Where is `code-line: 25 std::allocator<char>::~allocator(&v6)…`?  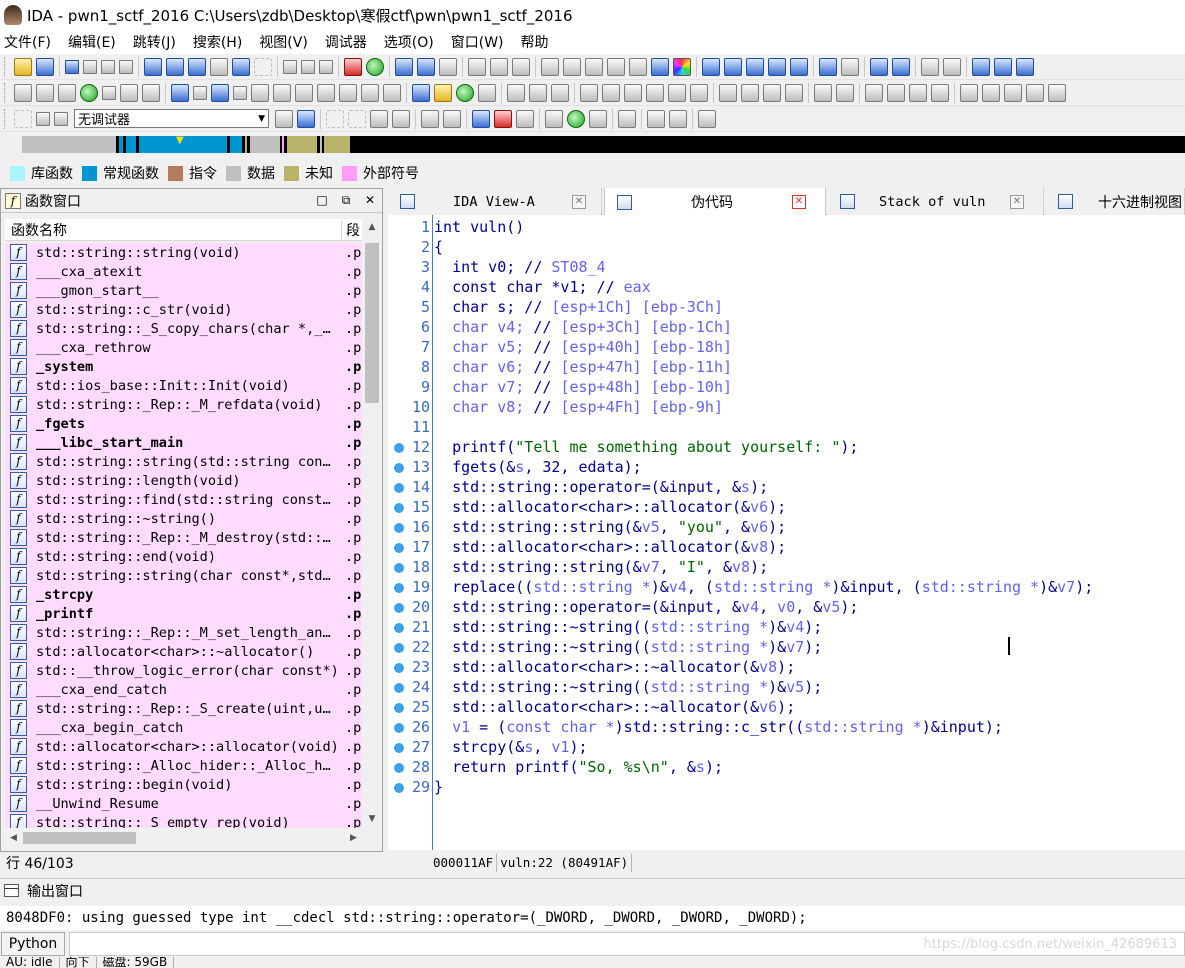
code-line: 25 std::allocator<char>::~allocator(&v6)… is located at coordinates (786, 707).